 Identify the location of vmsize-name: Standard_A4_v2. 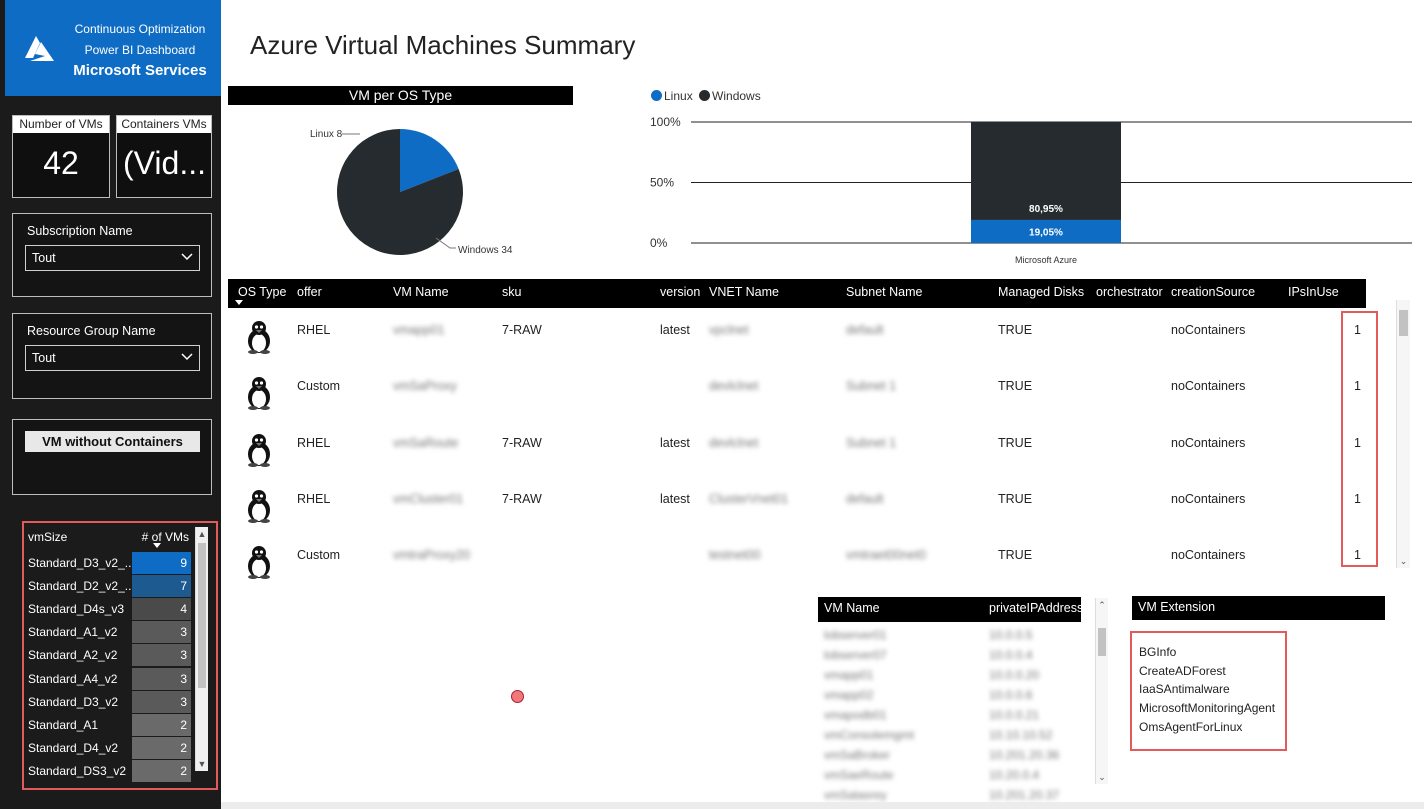
(73, 678).